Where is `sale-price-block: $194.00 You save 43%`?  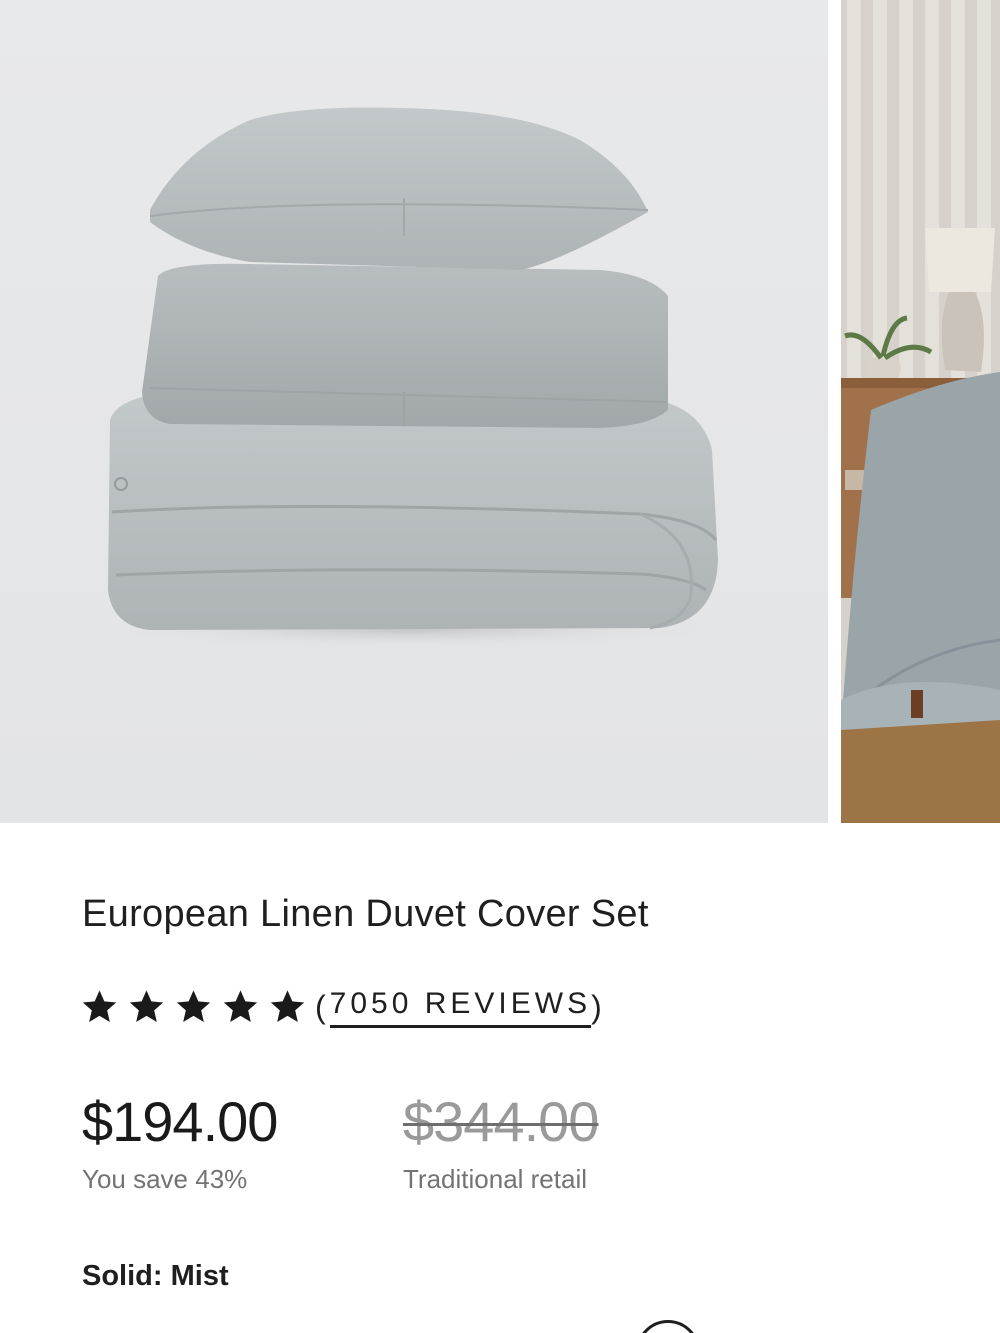 sale-price-block: $194.00 You save 43% is located at coordinates (180, 1142).